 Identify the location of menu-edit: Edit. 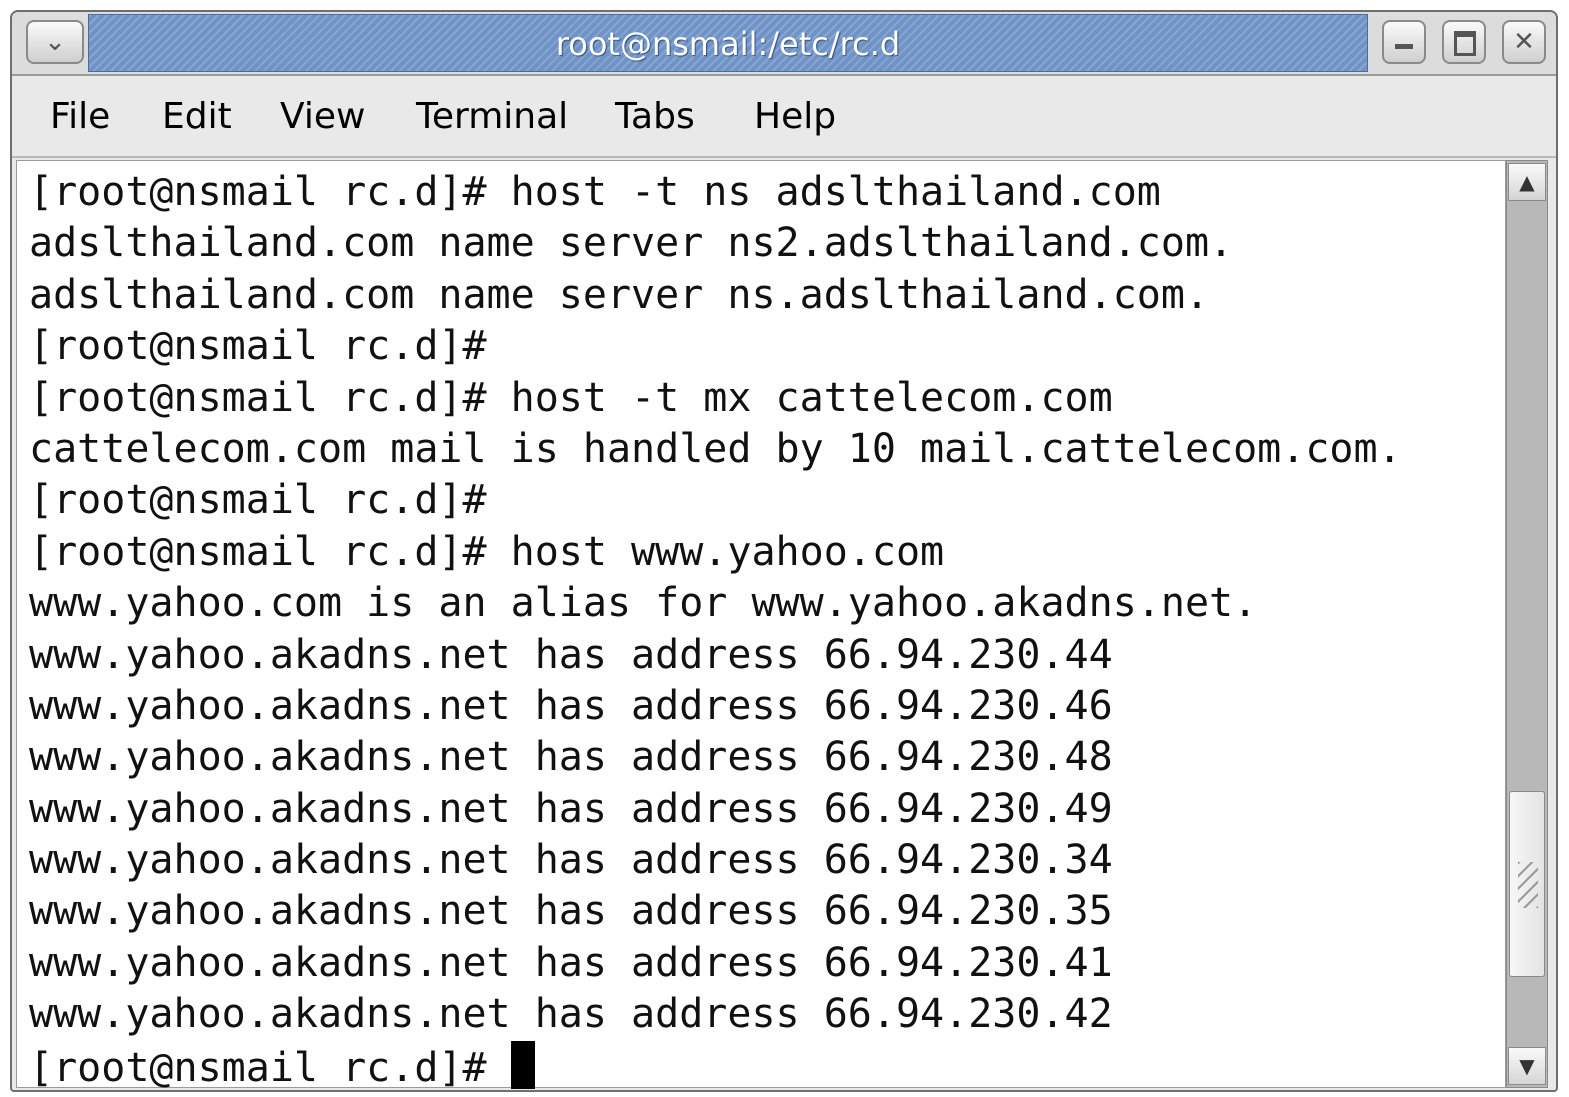
(197, 117).